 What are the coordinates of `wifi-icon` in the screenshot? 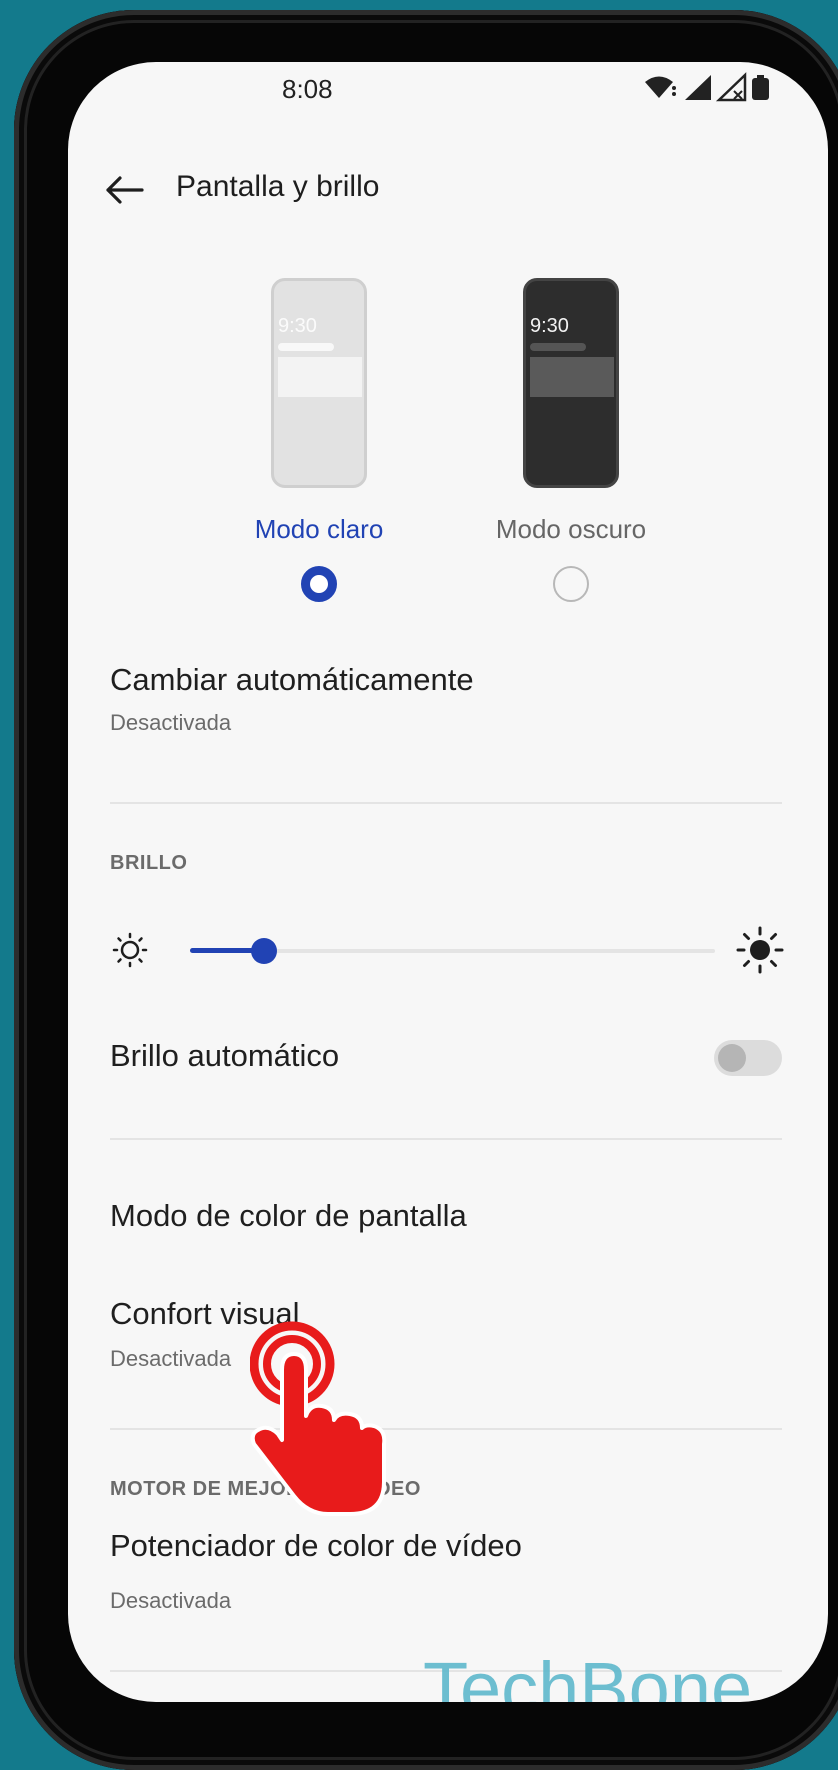 It's located at (660, 87).